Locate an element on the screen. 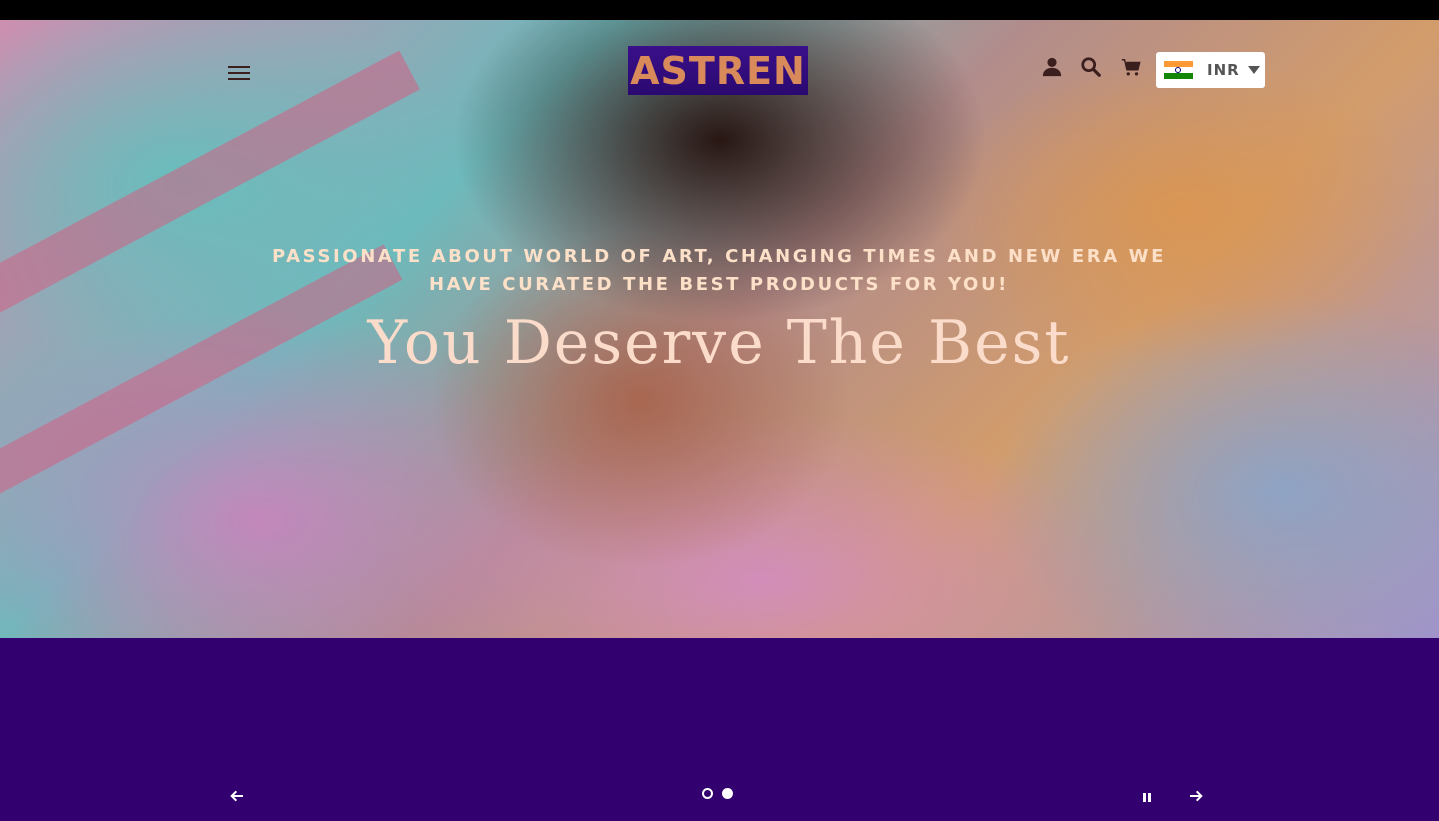  india-flag-icon is located at coordinates (1178, 70).